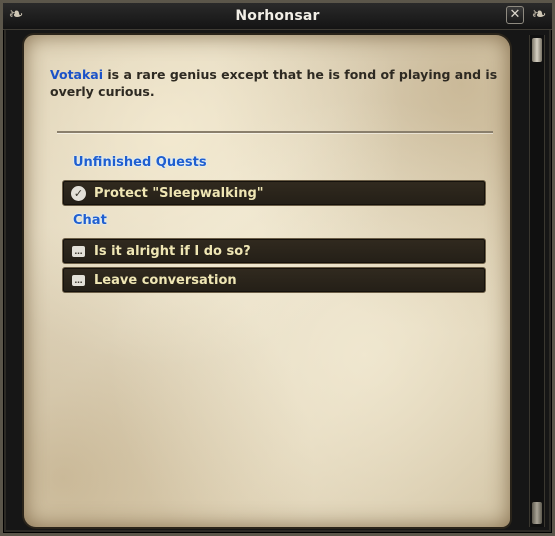 The height and width of the screenshot is (536, 555). What do you see at coordinates (274, 280) in the screenshot?
I see `chat-option-leave-conversation: … Leave conversation` at bounding box center [274, 280].